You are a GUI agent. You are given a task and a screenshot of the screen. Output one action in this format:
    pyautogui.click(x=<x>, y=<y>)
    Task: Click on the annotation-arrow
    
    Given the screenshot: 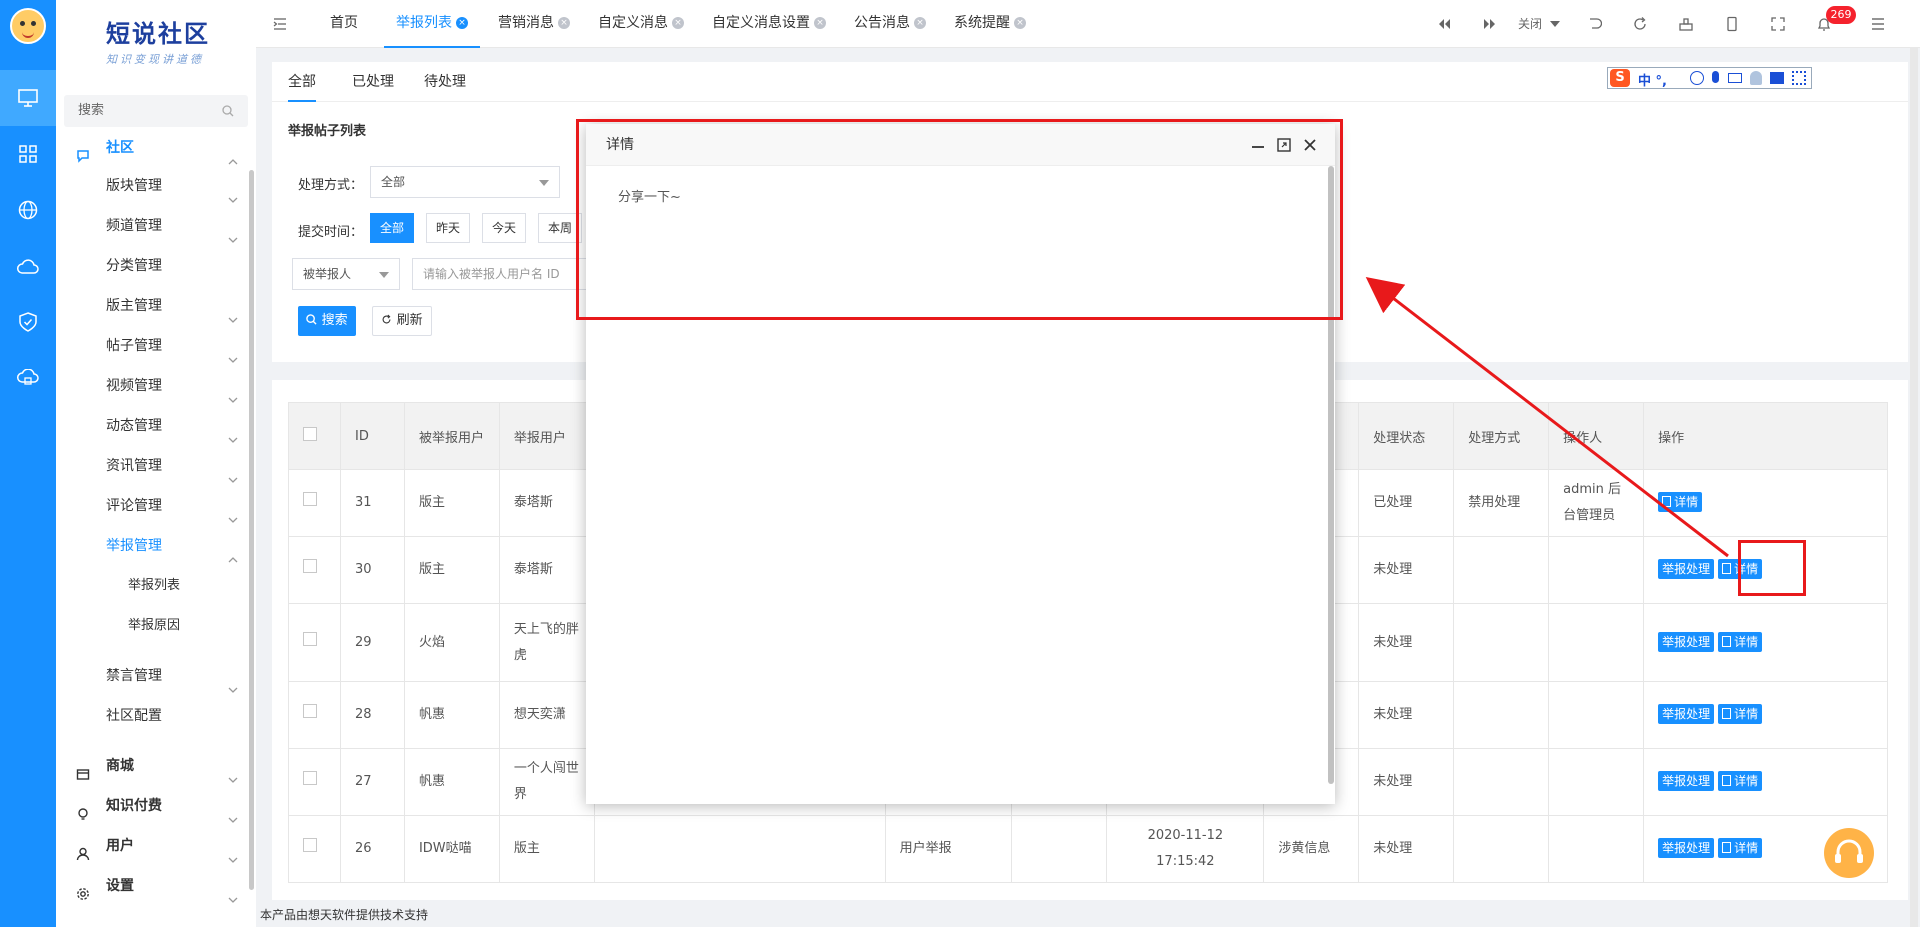 What is the action you would take?
    pyautogui.click(x=1547, y=417)
    